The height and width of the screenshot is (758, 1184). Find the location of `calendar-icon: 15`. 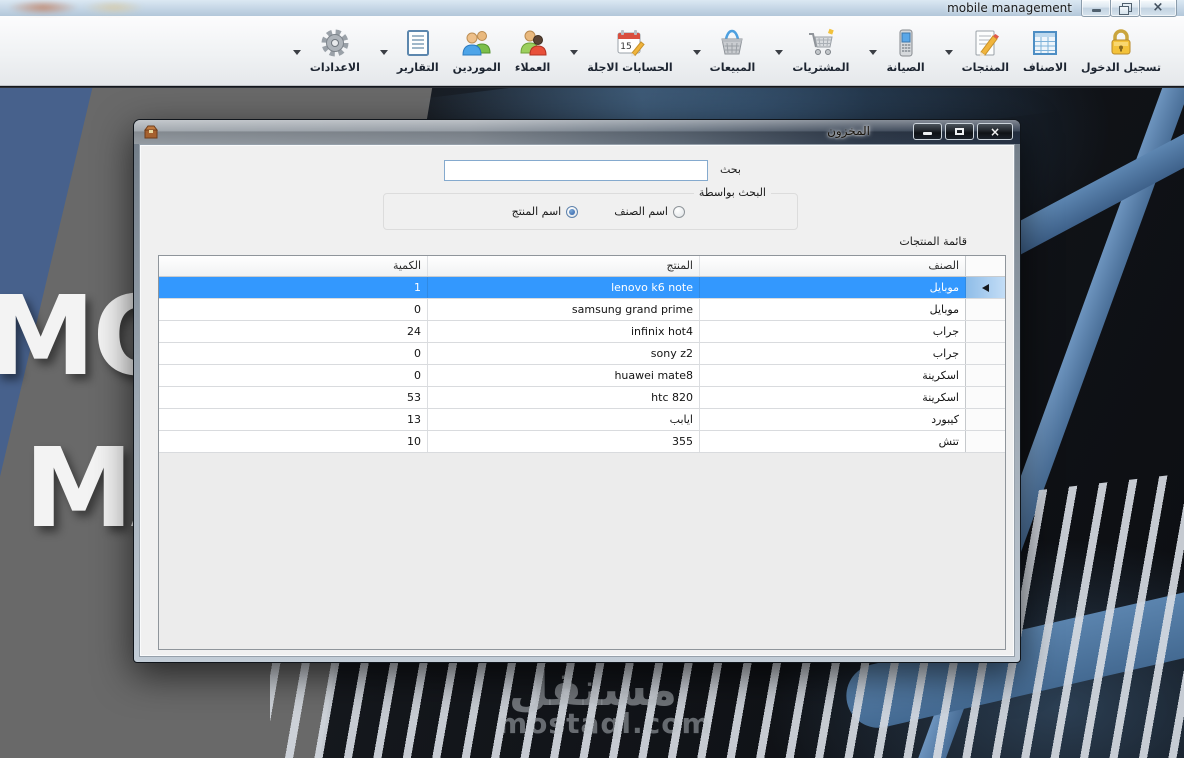

calendar-icon: 15 is located at coordinates (630, 43).